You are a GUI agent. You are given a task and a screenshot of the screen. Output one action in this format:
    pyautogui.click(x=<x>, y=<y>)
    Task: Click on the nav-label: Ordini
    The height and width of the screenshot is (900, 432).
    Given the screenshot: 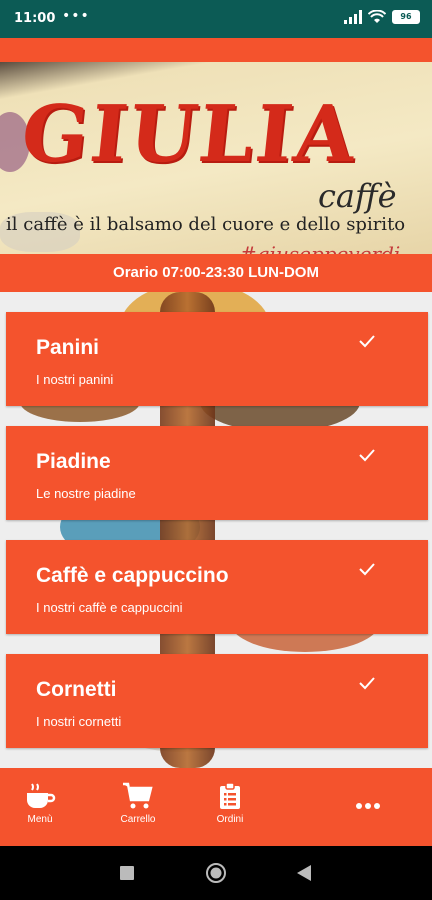 What is the action you would take?
    pyautogui.click(x=230, y=819)
    